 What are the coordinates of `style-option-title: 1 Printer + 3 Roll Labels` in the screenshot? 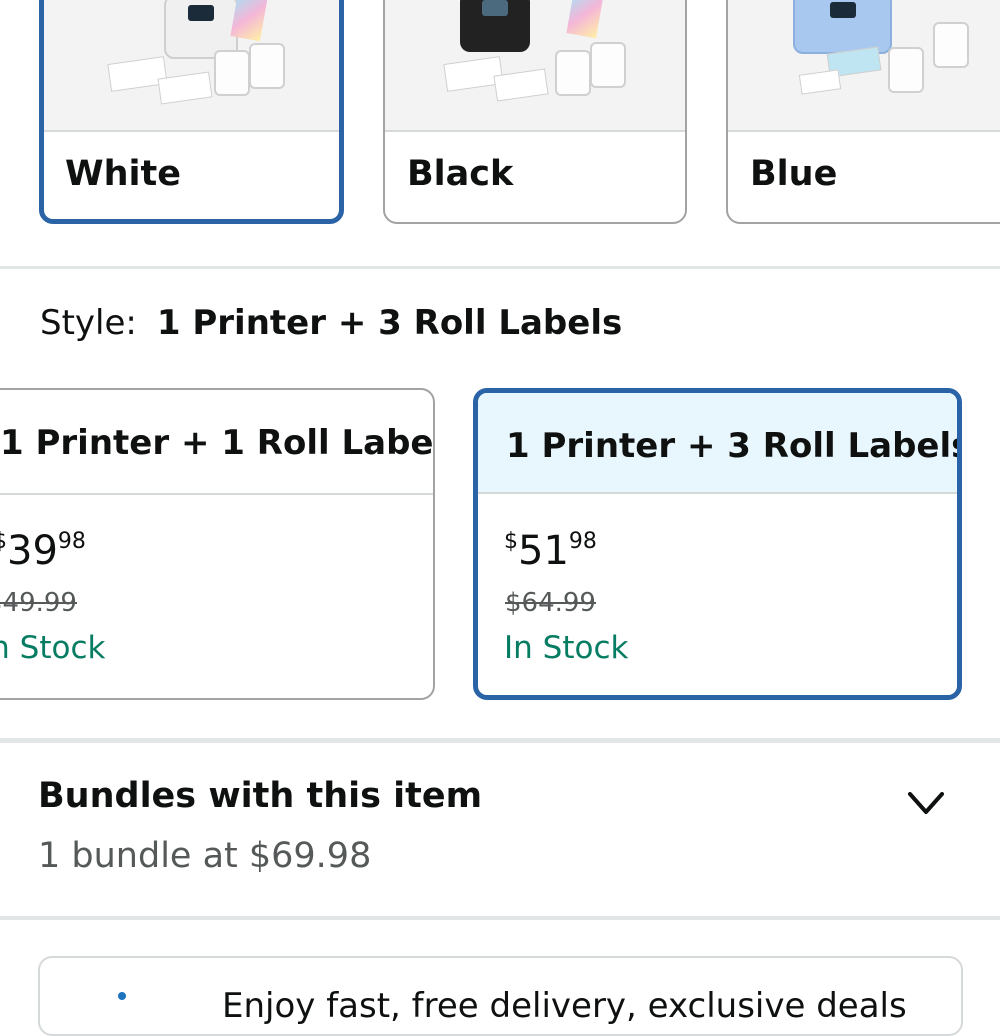 It's located at (734, 446).